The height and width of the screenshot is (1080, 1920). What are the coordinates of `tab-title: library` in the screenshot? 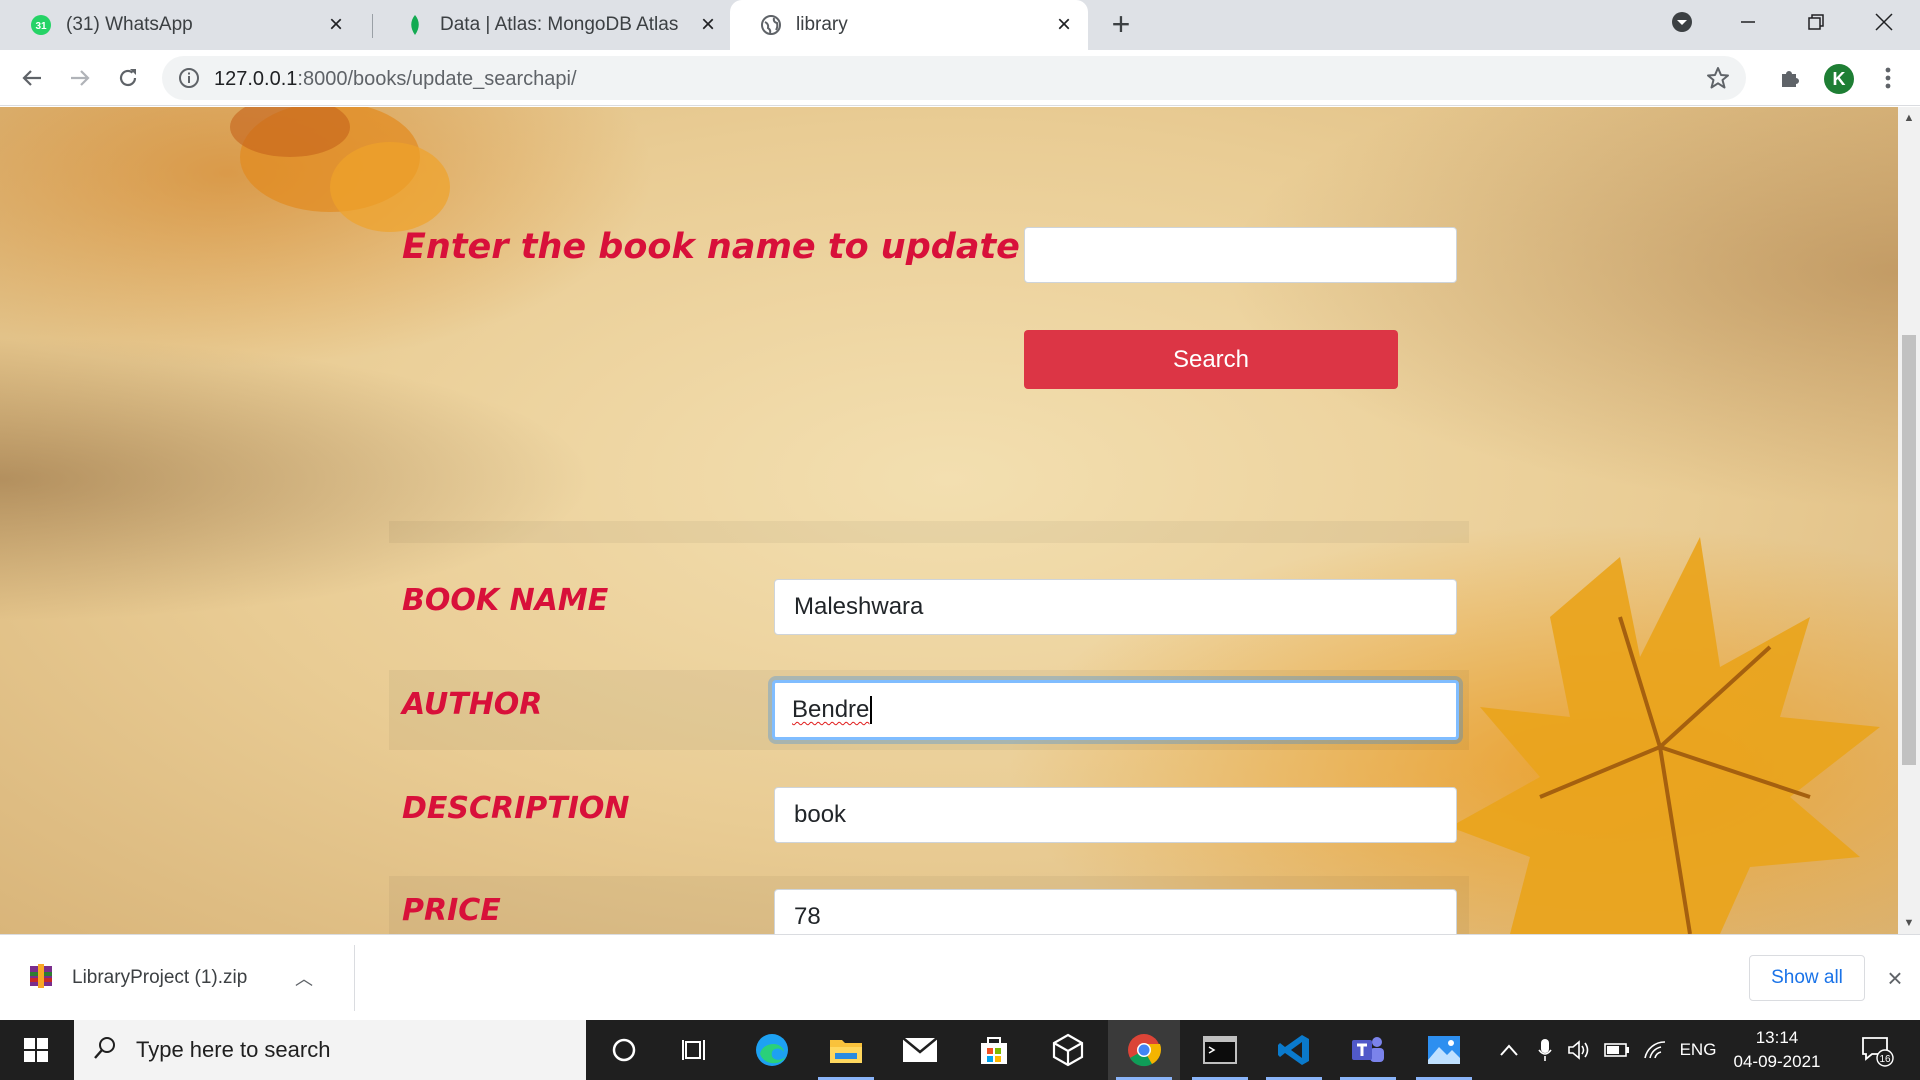 It's located at (822, 24).